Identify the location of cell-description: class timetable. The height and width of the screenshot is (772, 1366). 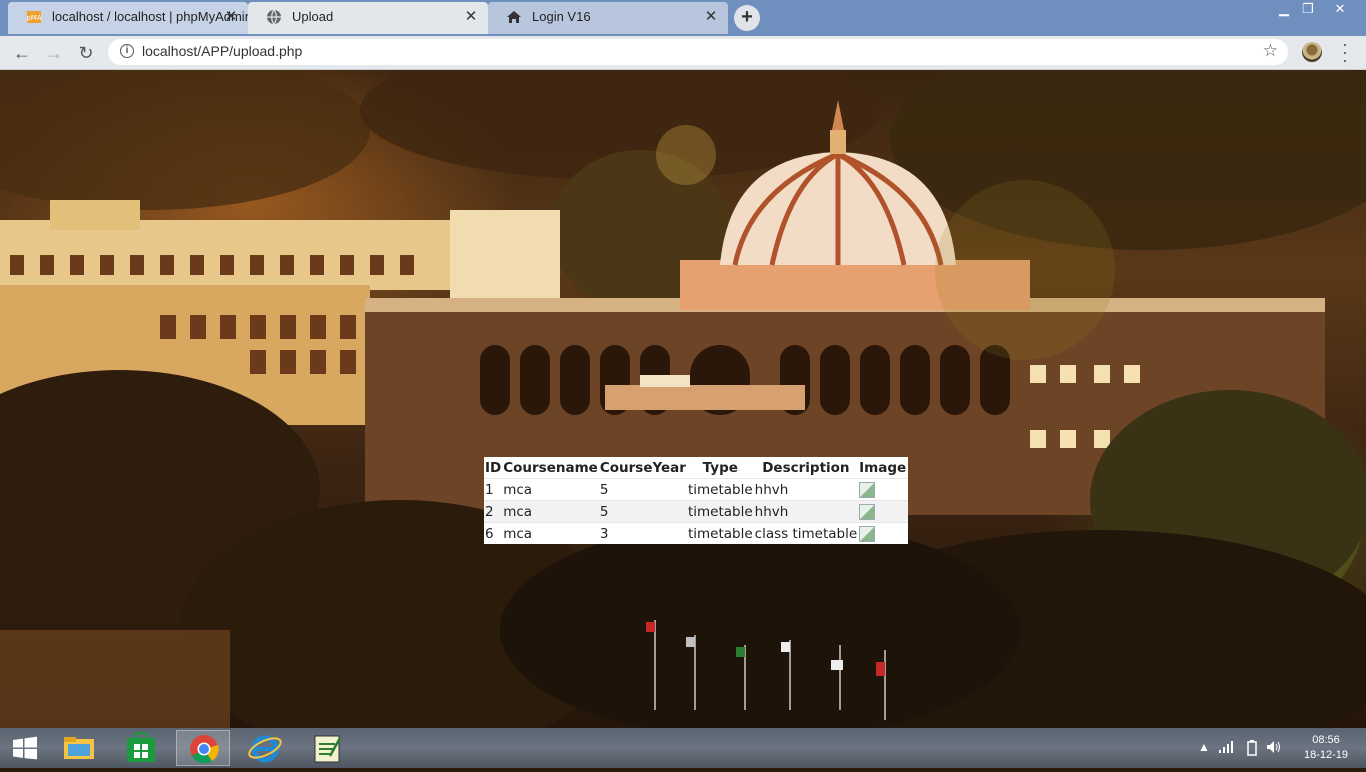
(806, 533).